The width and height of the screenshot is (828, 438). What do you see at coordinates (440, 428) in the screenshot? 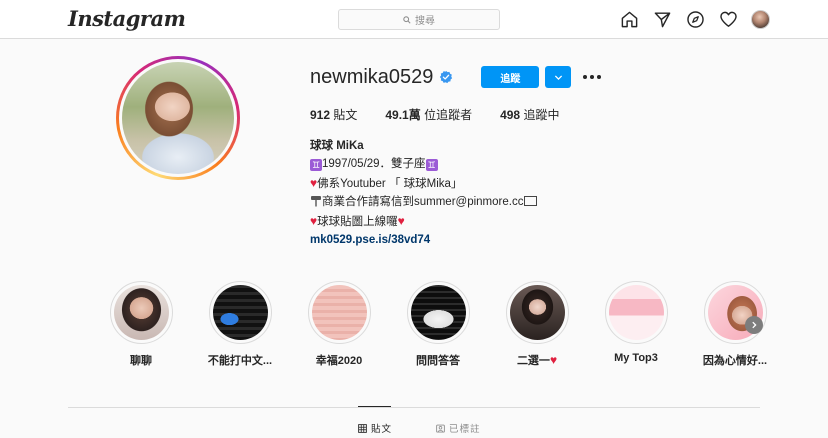
I see `tagged-icon` at bounding box center [440, 428].